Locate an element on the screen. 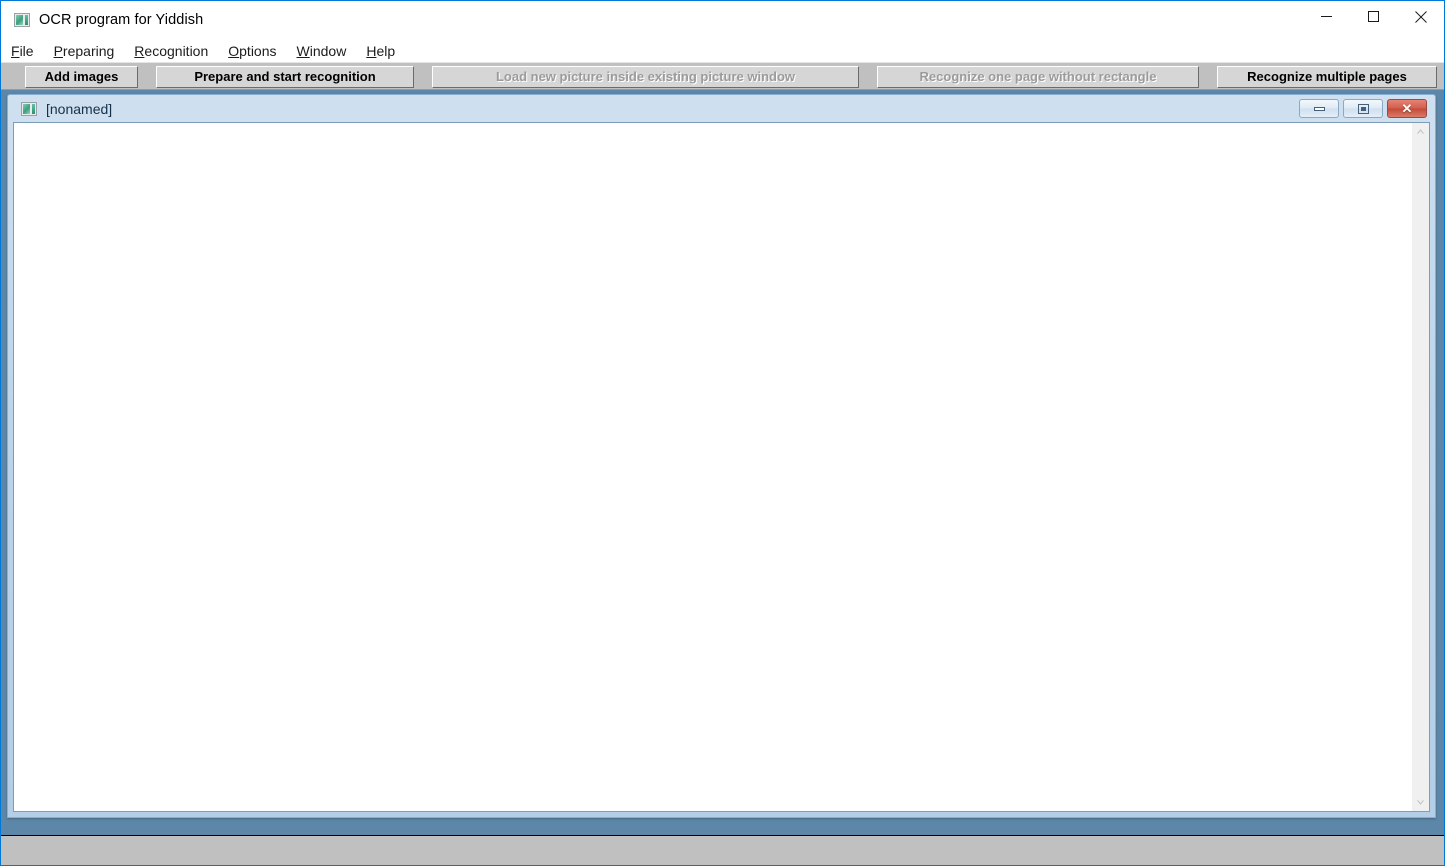  menu-item-file: File is located at coordinates (28, 51).